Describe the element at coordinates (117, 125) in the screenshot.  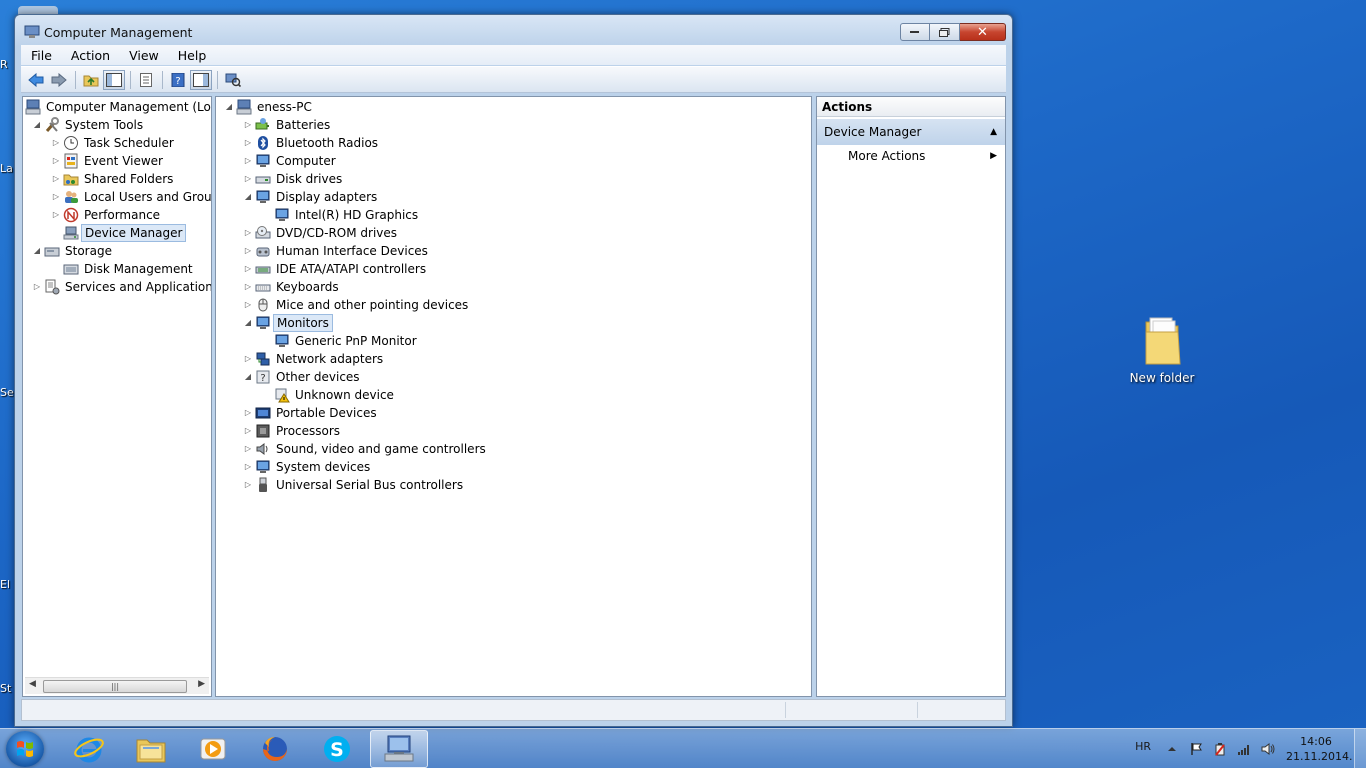
I see `tree-node-system-tools: ◢ System Tools` at that location.